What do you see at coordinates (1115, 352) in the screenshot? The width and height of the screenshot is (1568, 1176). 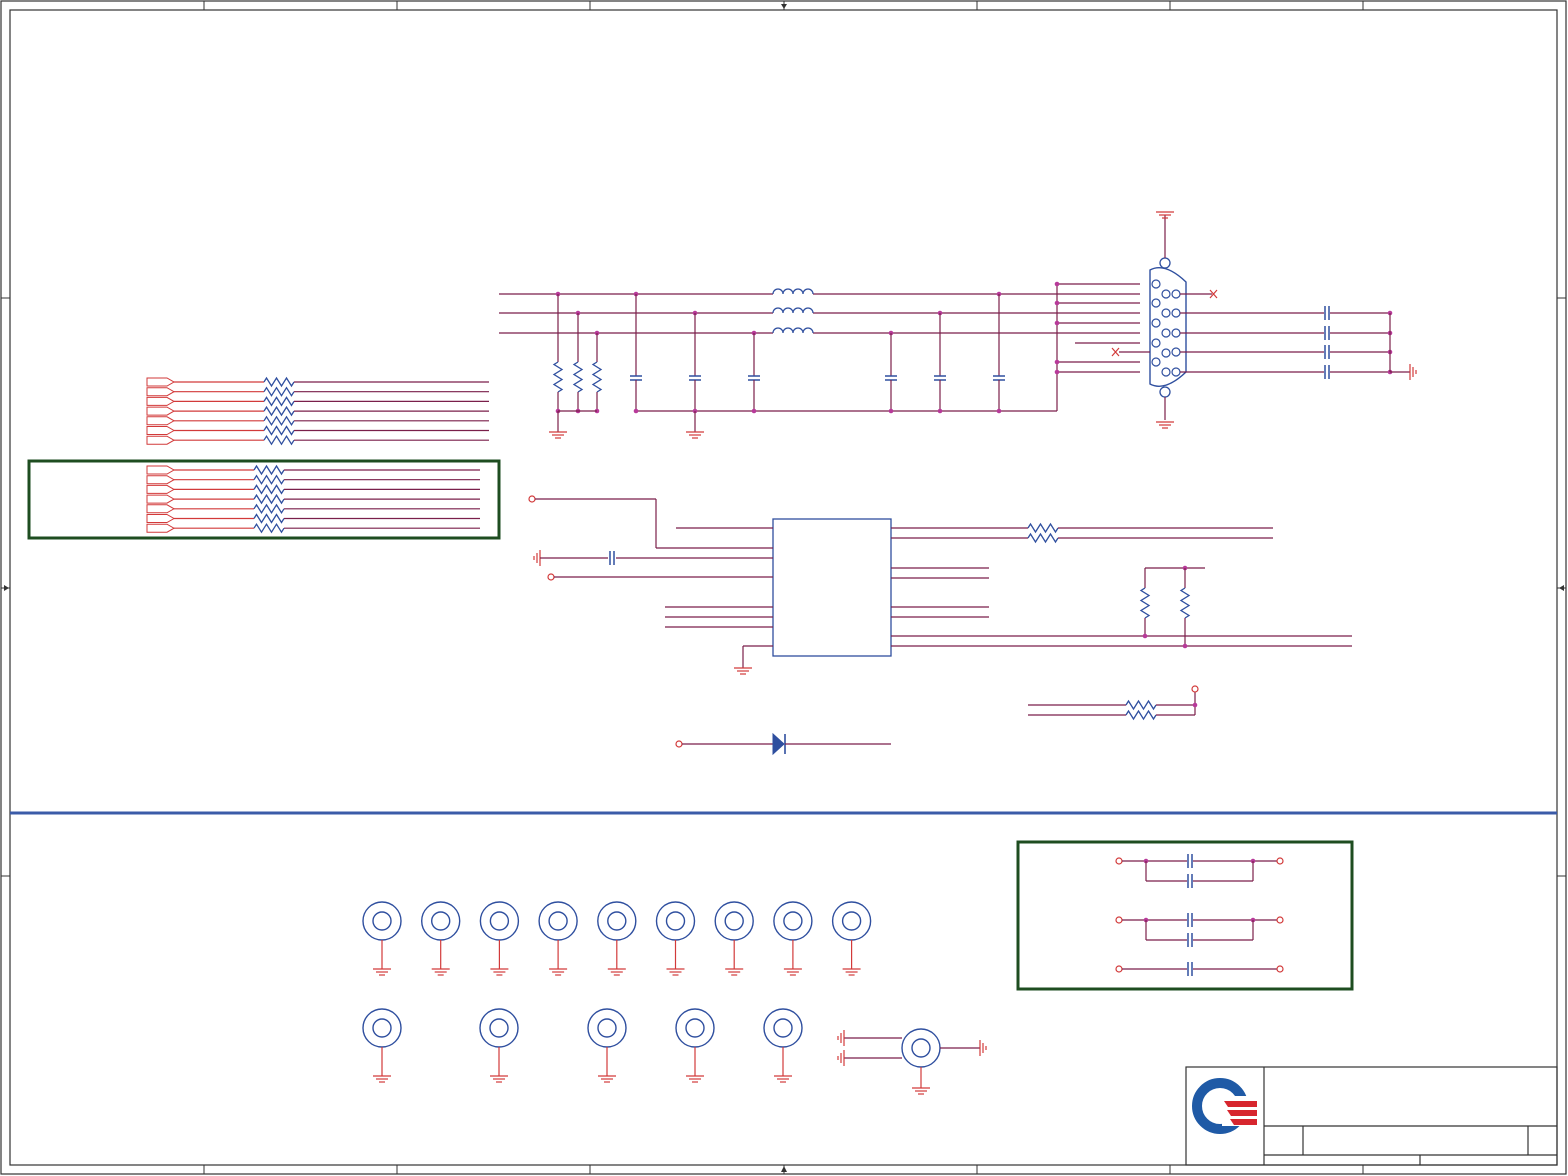 I see `no-connect-icon` at bounding box center [1115, 352].